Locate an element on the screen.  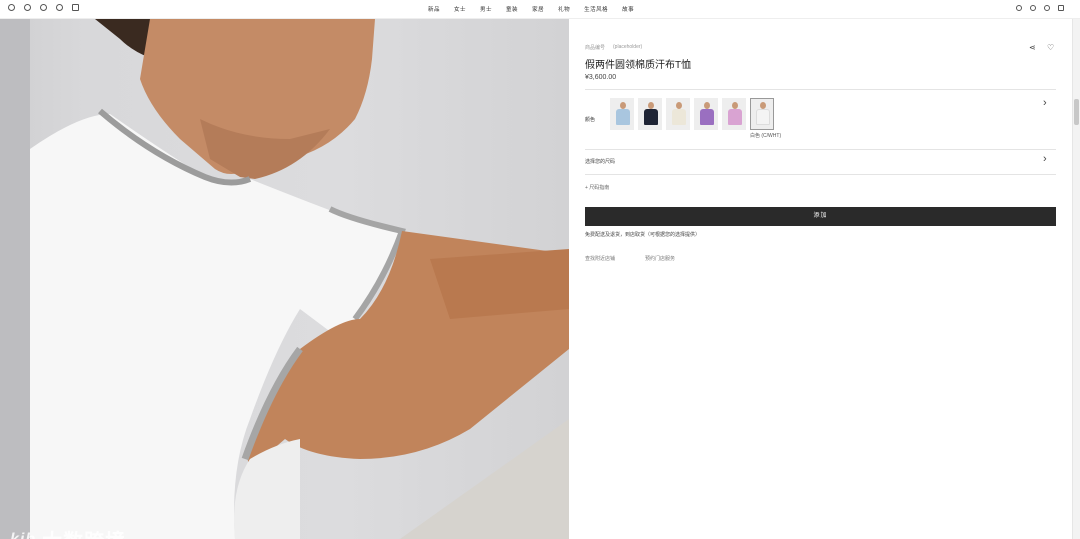
menu-item-kids: 童装 is located at coordinates (512, 9).